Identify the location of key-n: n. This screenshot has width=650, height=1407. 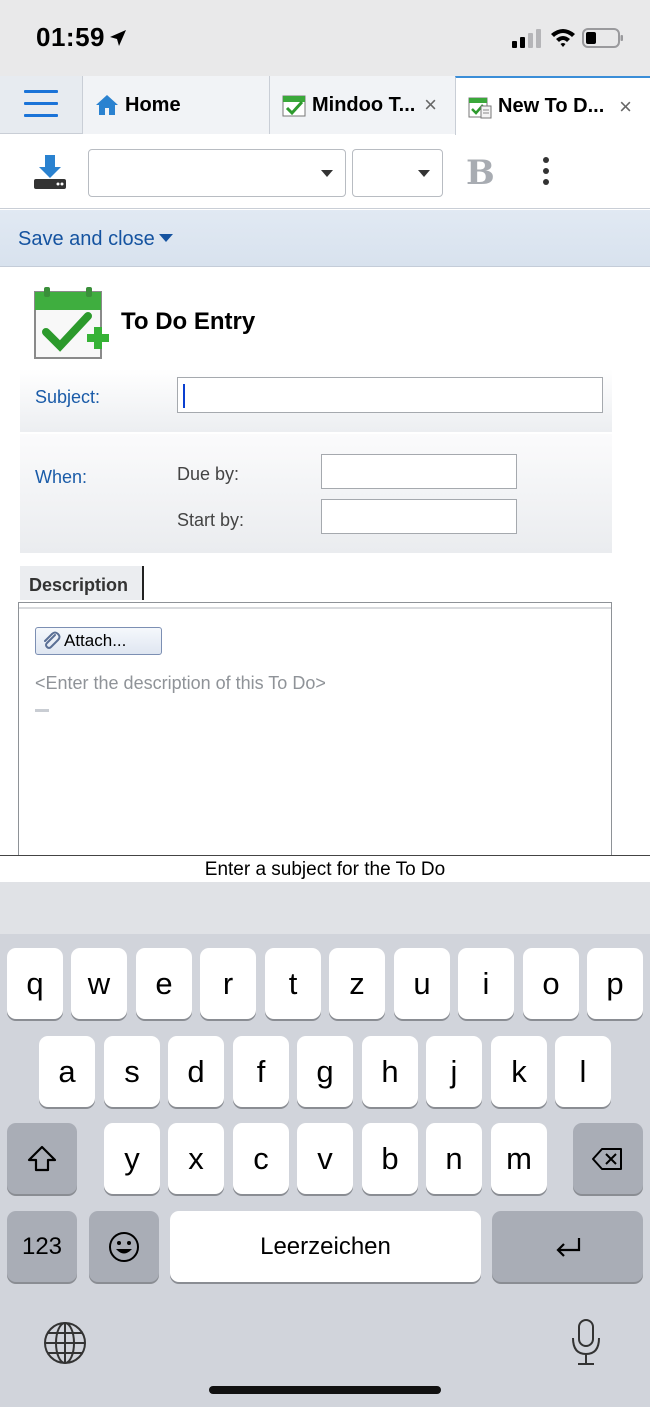
(454, 1158).